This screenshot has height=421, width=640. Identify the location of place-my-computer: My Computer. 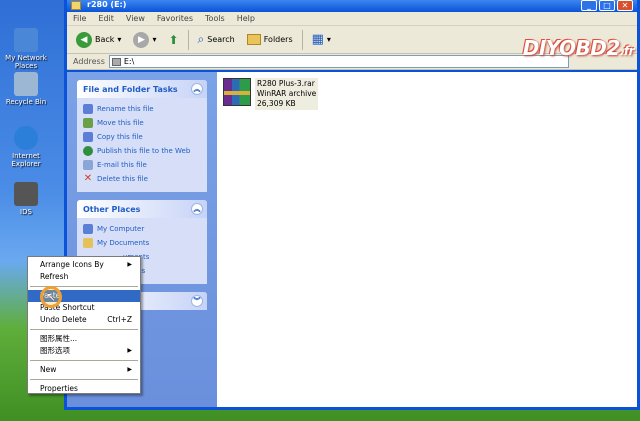
(142, 229).